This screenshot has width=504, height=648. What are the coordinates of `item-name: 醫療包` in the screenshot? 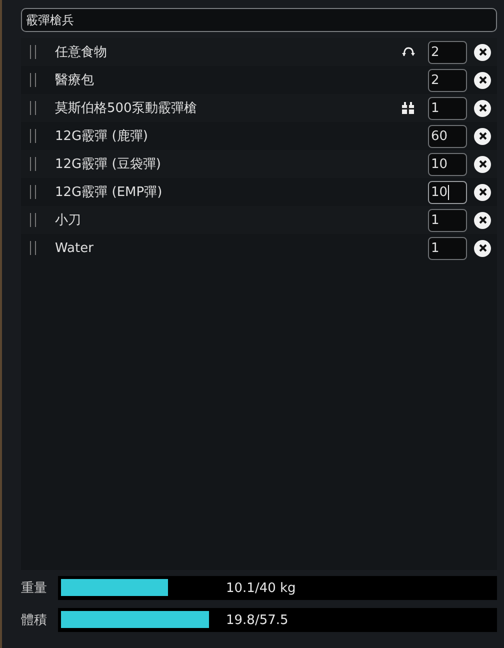 It's located at (75, 80).